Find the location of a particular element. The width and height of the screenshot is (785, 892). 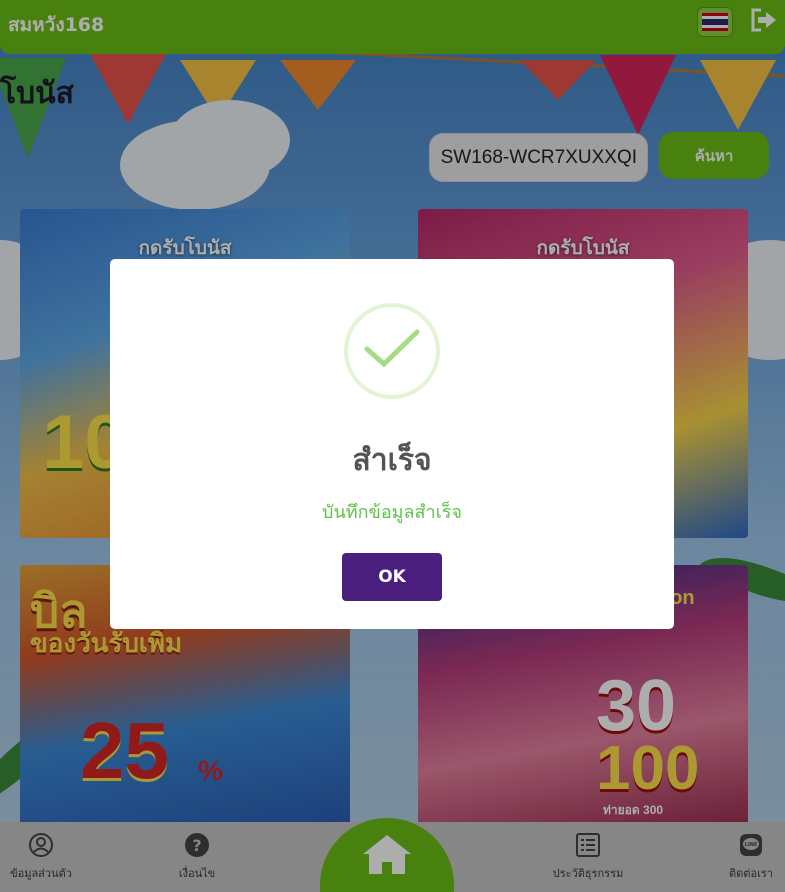

ok-button: OK is located at coordinates (392, 577).